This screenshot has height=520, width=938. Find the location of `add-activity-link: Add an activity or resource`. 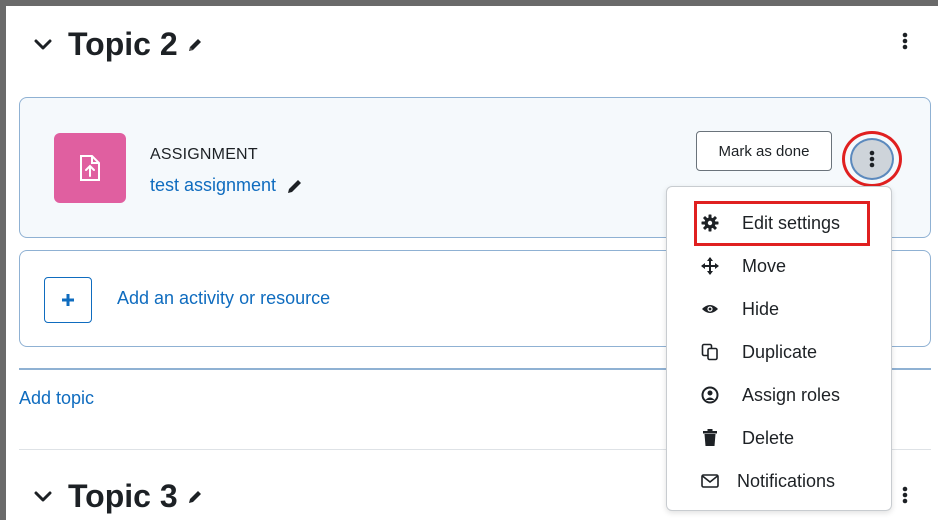

add-activity-link: Add an activity or resource is located at coordinates (223, 298).